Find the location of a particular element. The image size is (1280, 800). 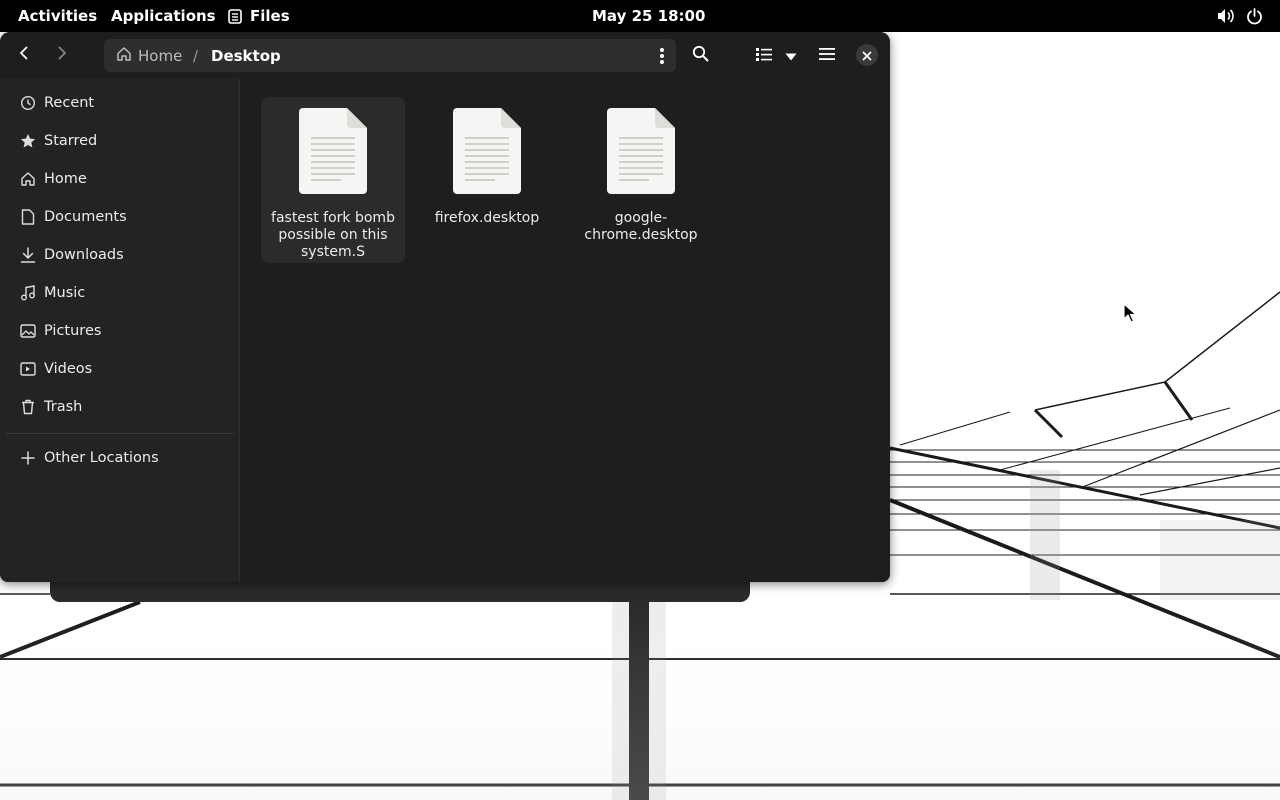

close-button is located at coordinates (867, 55).